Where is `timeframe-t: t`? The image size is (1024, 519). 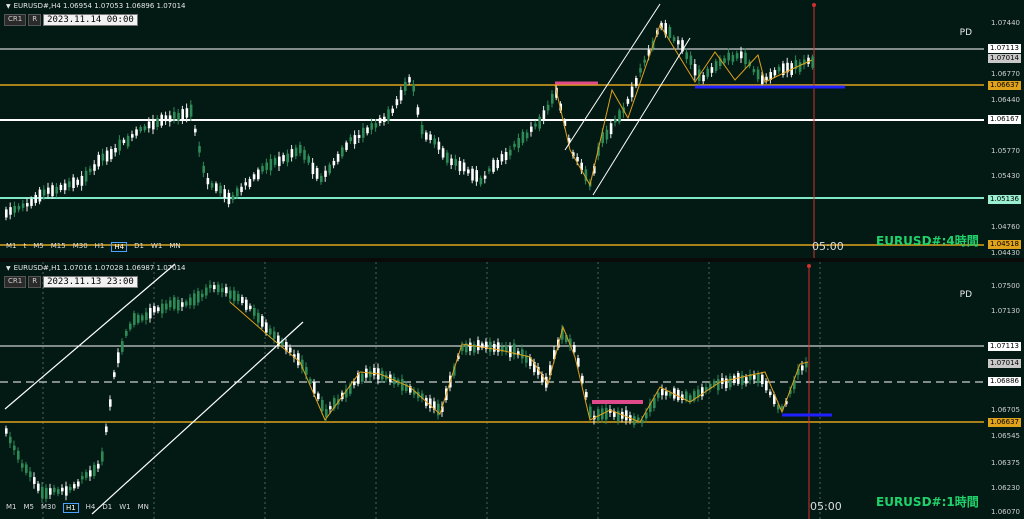 timeframe-t: t is located at coordinates (25, 247).